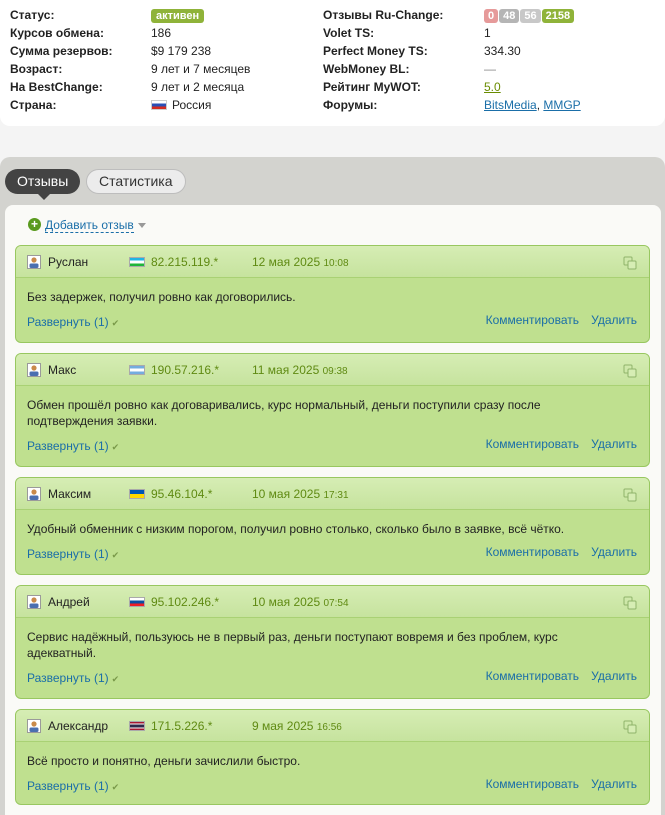  I want to click on review-date: 11 мая 2025 09:38, so click(300, 370).